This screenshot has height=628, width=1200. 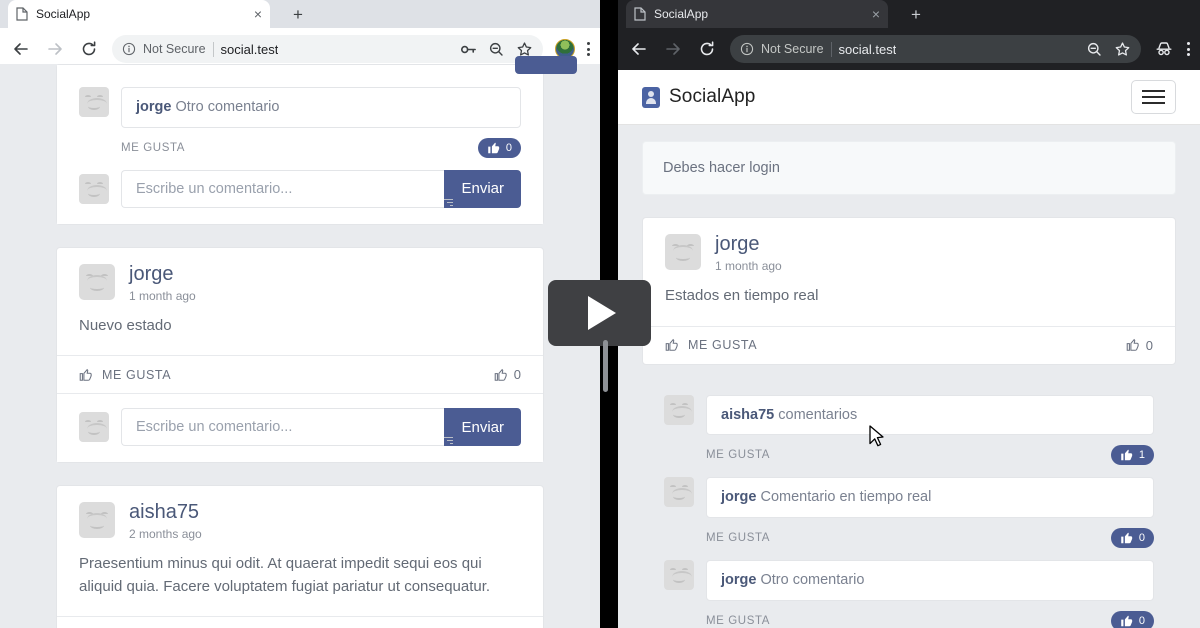 What do you see at coordinates (909, 249) in the screenshot?
I see `post-header: jorge 1 month ago` at bounding box center [909, 249].